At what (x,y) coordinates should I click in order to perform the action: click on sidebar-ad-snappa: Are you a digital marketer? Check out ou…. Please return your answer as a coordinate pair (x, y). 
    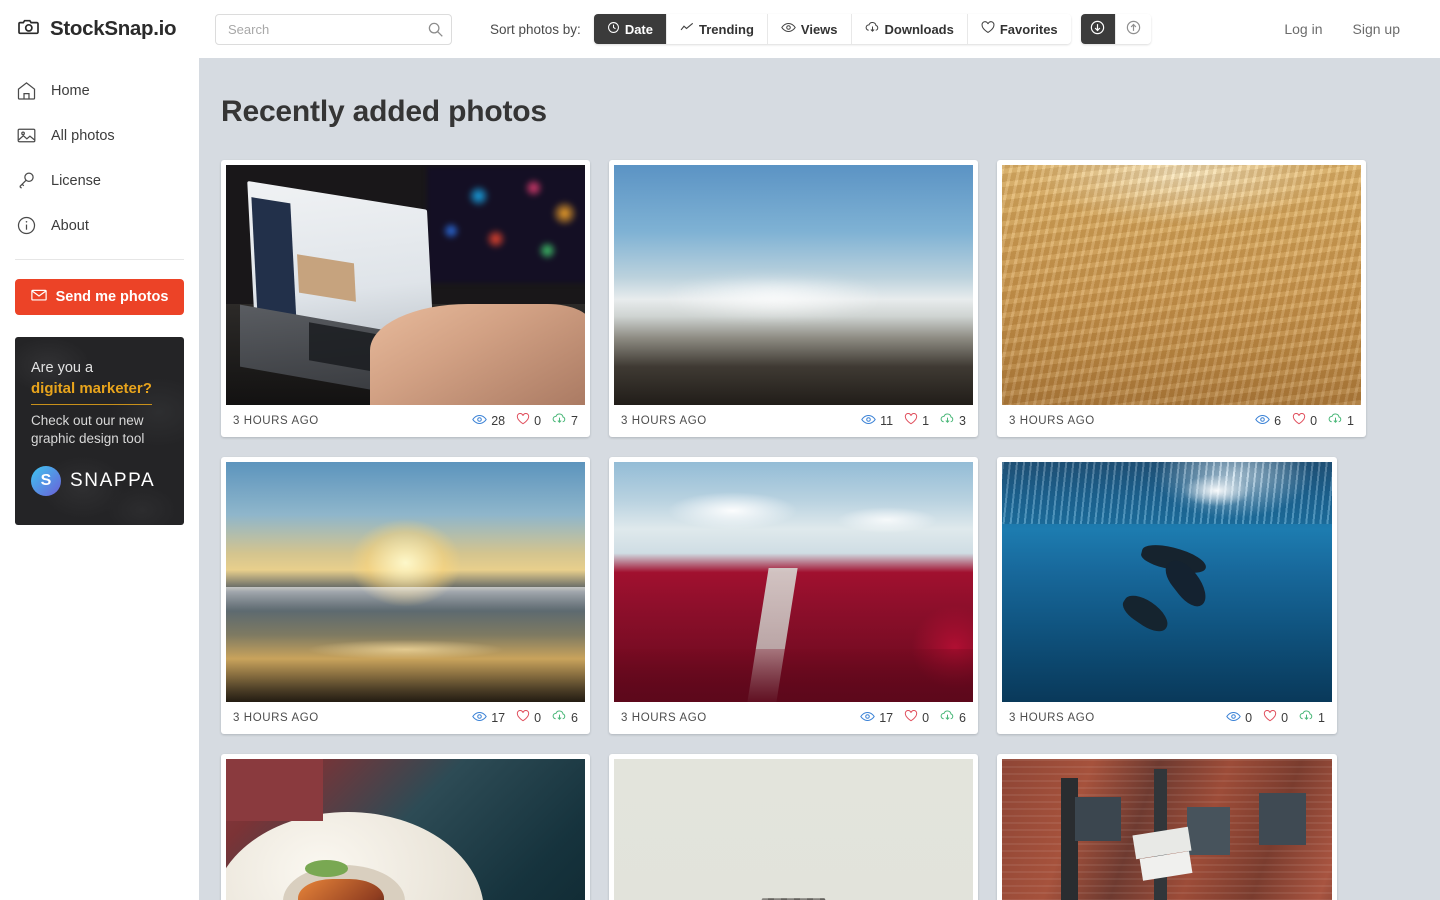
    Looking at the image, I should click on (99, 431).